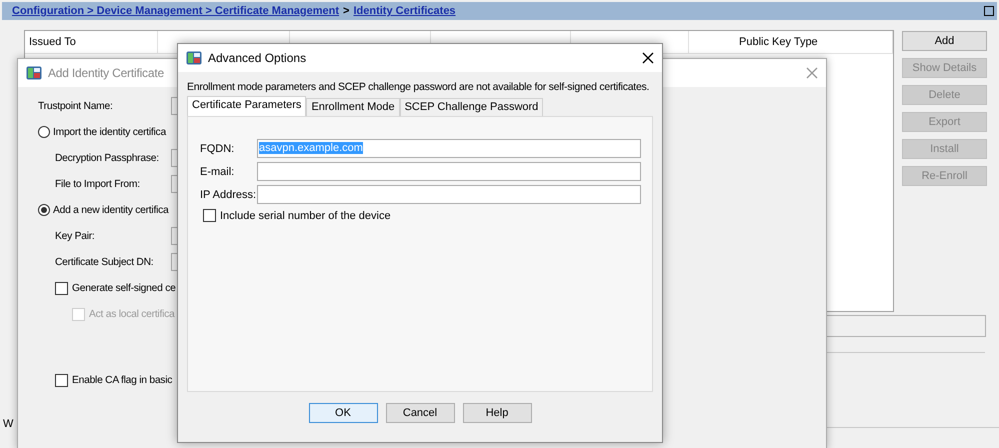 Image resolution: width=999 pixels, height=448 pixels. Describe the element at coordinates (420, 413) in the screenshot. I see `dialog-button: Cancel` at that location.